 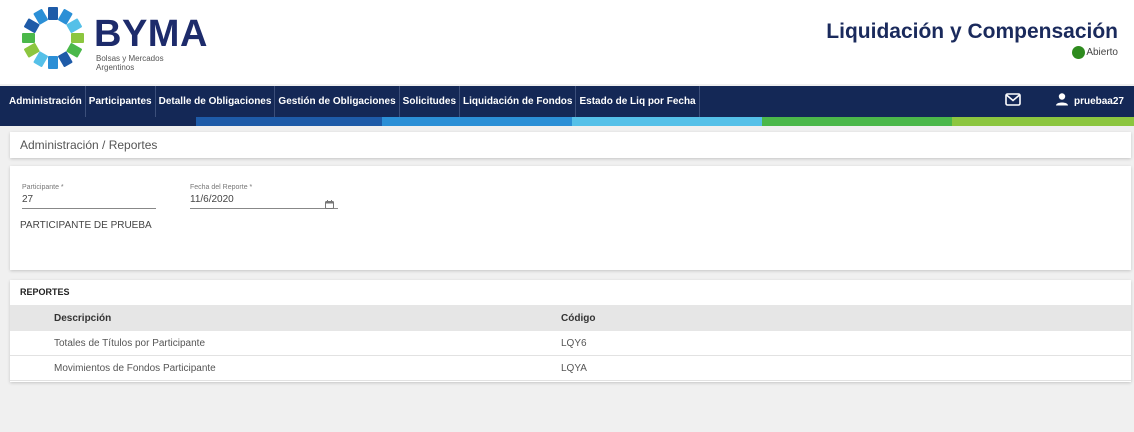 I want to click on market-status: Abierto, so click(x=1095, y=52).